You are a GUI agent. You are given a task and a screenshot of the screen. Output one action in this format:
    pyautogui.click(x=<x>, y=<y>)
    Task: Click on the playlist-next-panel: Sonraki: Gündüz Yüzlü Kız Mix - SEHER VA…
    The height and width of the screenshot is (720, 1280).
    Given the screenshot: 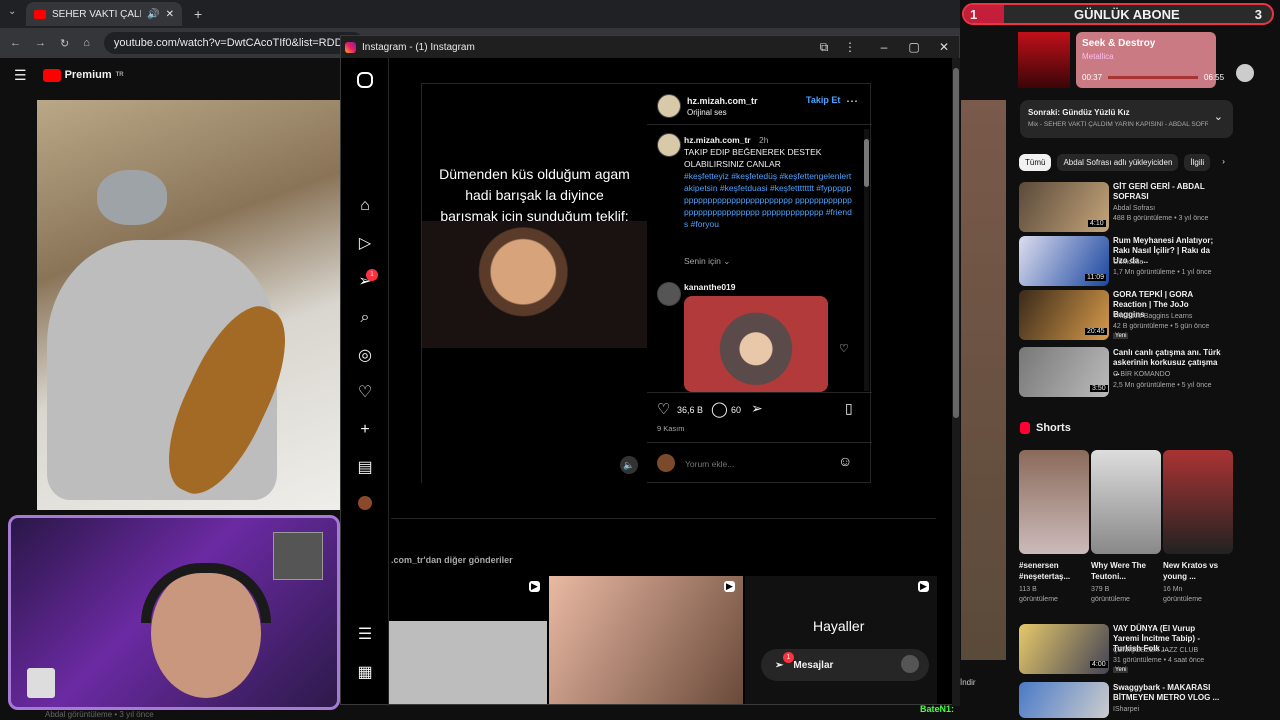 What is the action you would take?
    pyautogui.click(x=1126, y=119)
    